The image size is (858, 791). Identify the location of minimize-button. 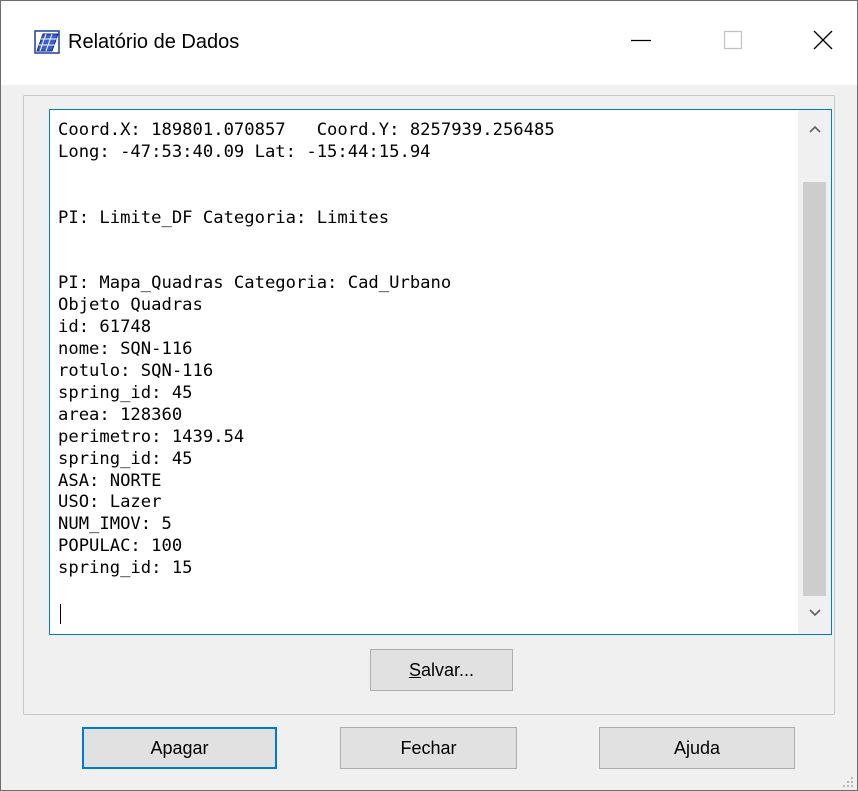
(641, 42).